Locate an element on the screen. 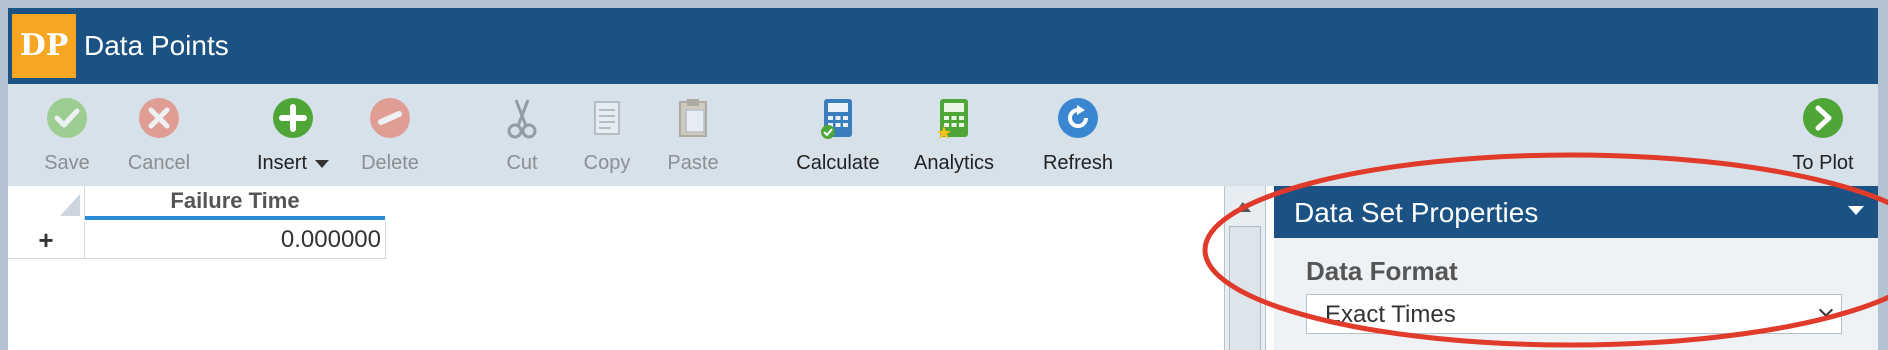 This screenshot has height=350, width=1888. new-row-button: + is located at coordinates (46, 240).